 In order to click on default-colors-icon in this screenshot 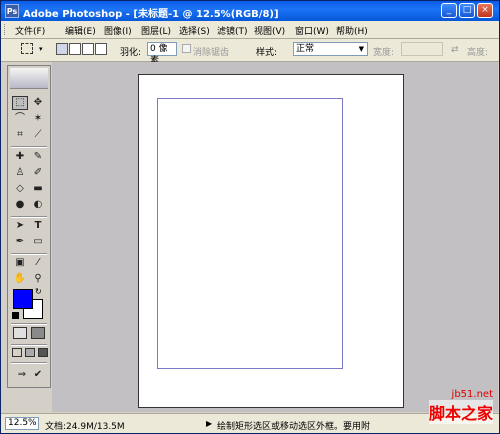, I will do `click(15, 315)`.